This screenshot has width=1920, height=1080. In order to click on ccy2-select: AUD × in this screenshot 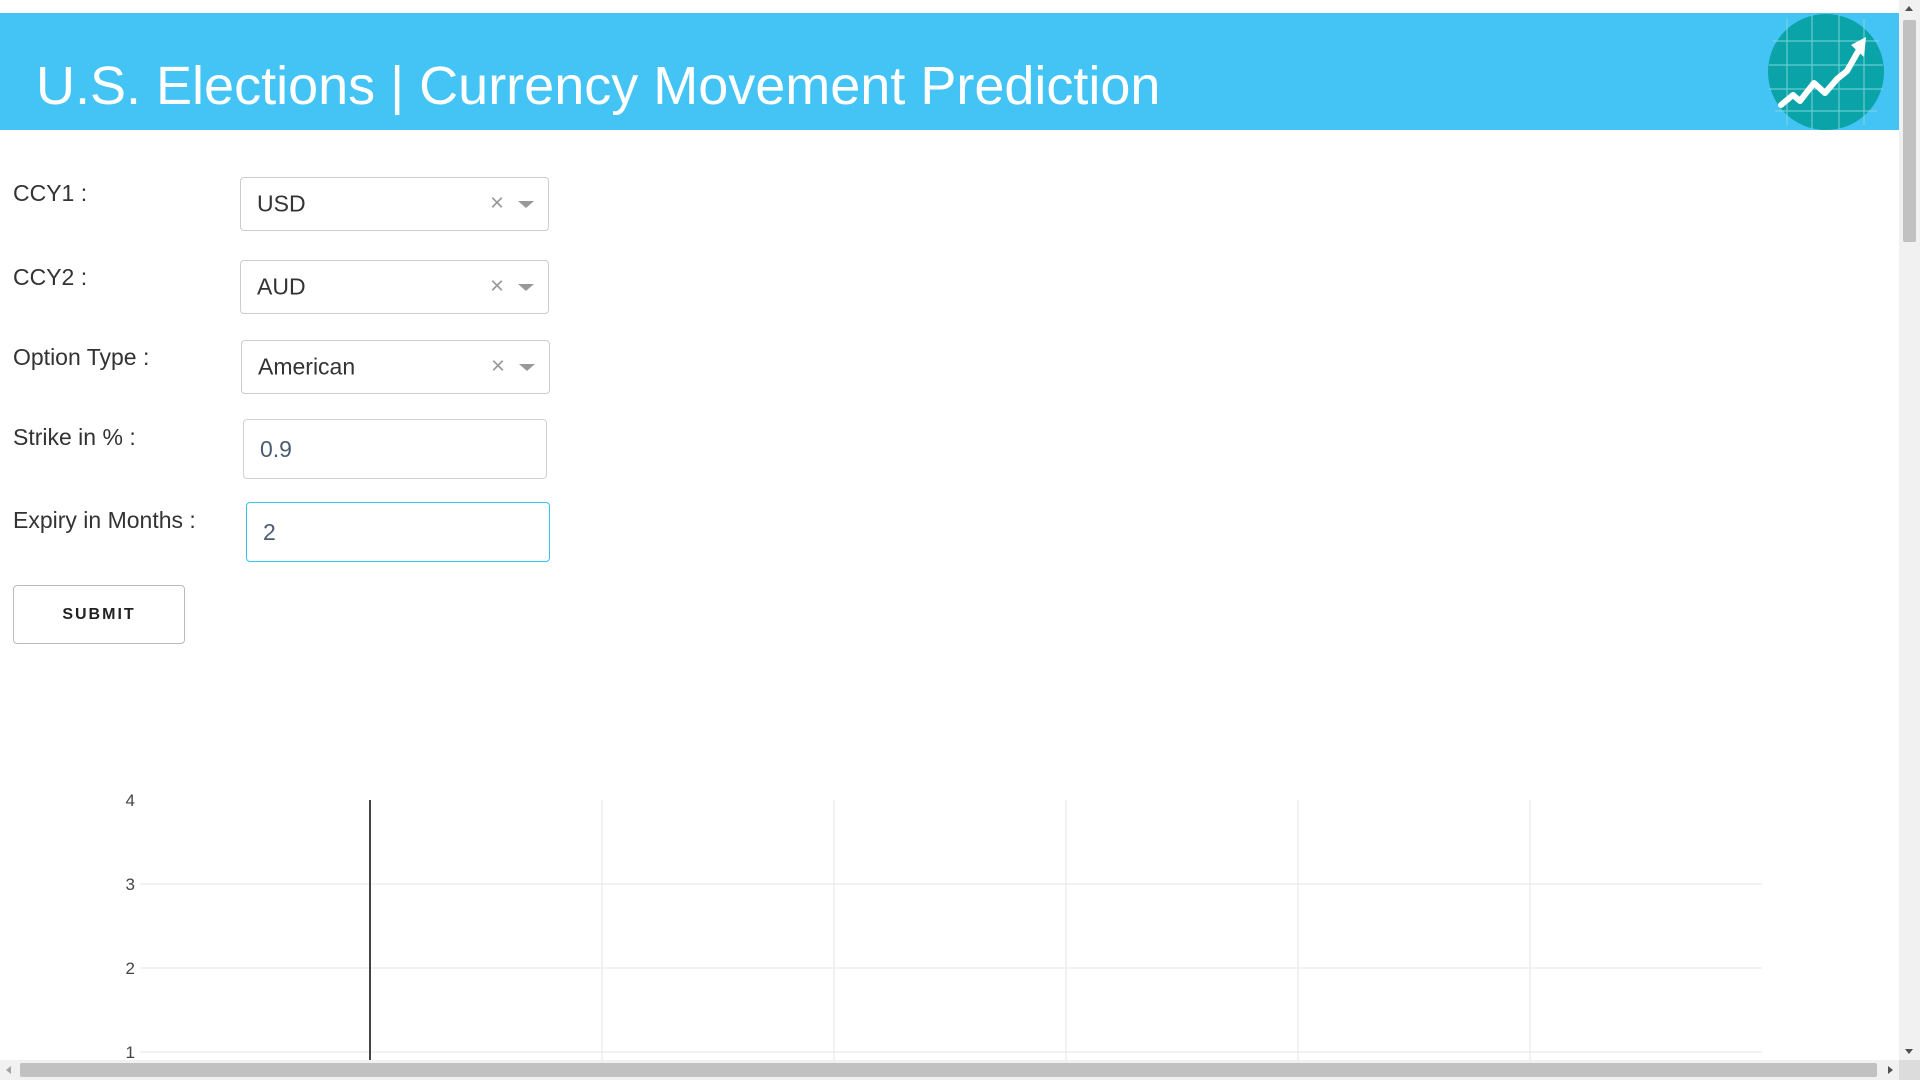, I will do `click(394, 287)`.